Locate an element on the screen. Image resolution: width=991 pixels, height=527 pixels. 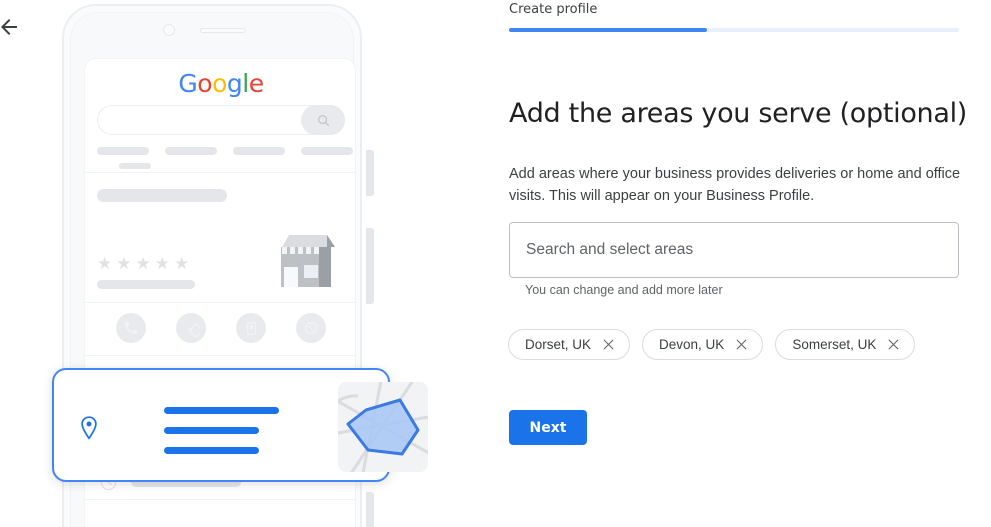
skeleton-title is located at coordinates (162, 195).